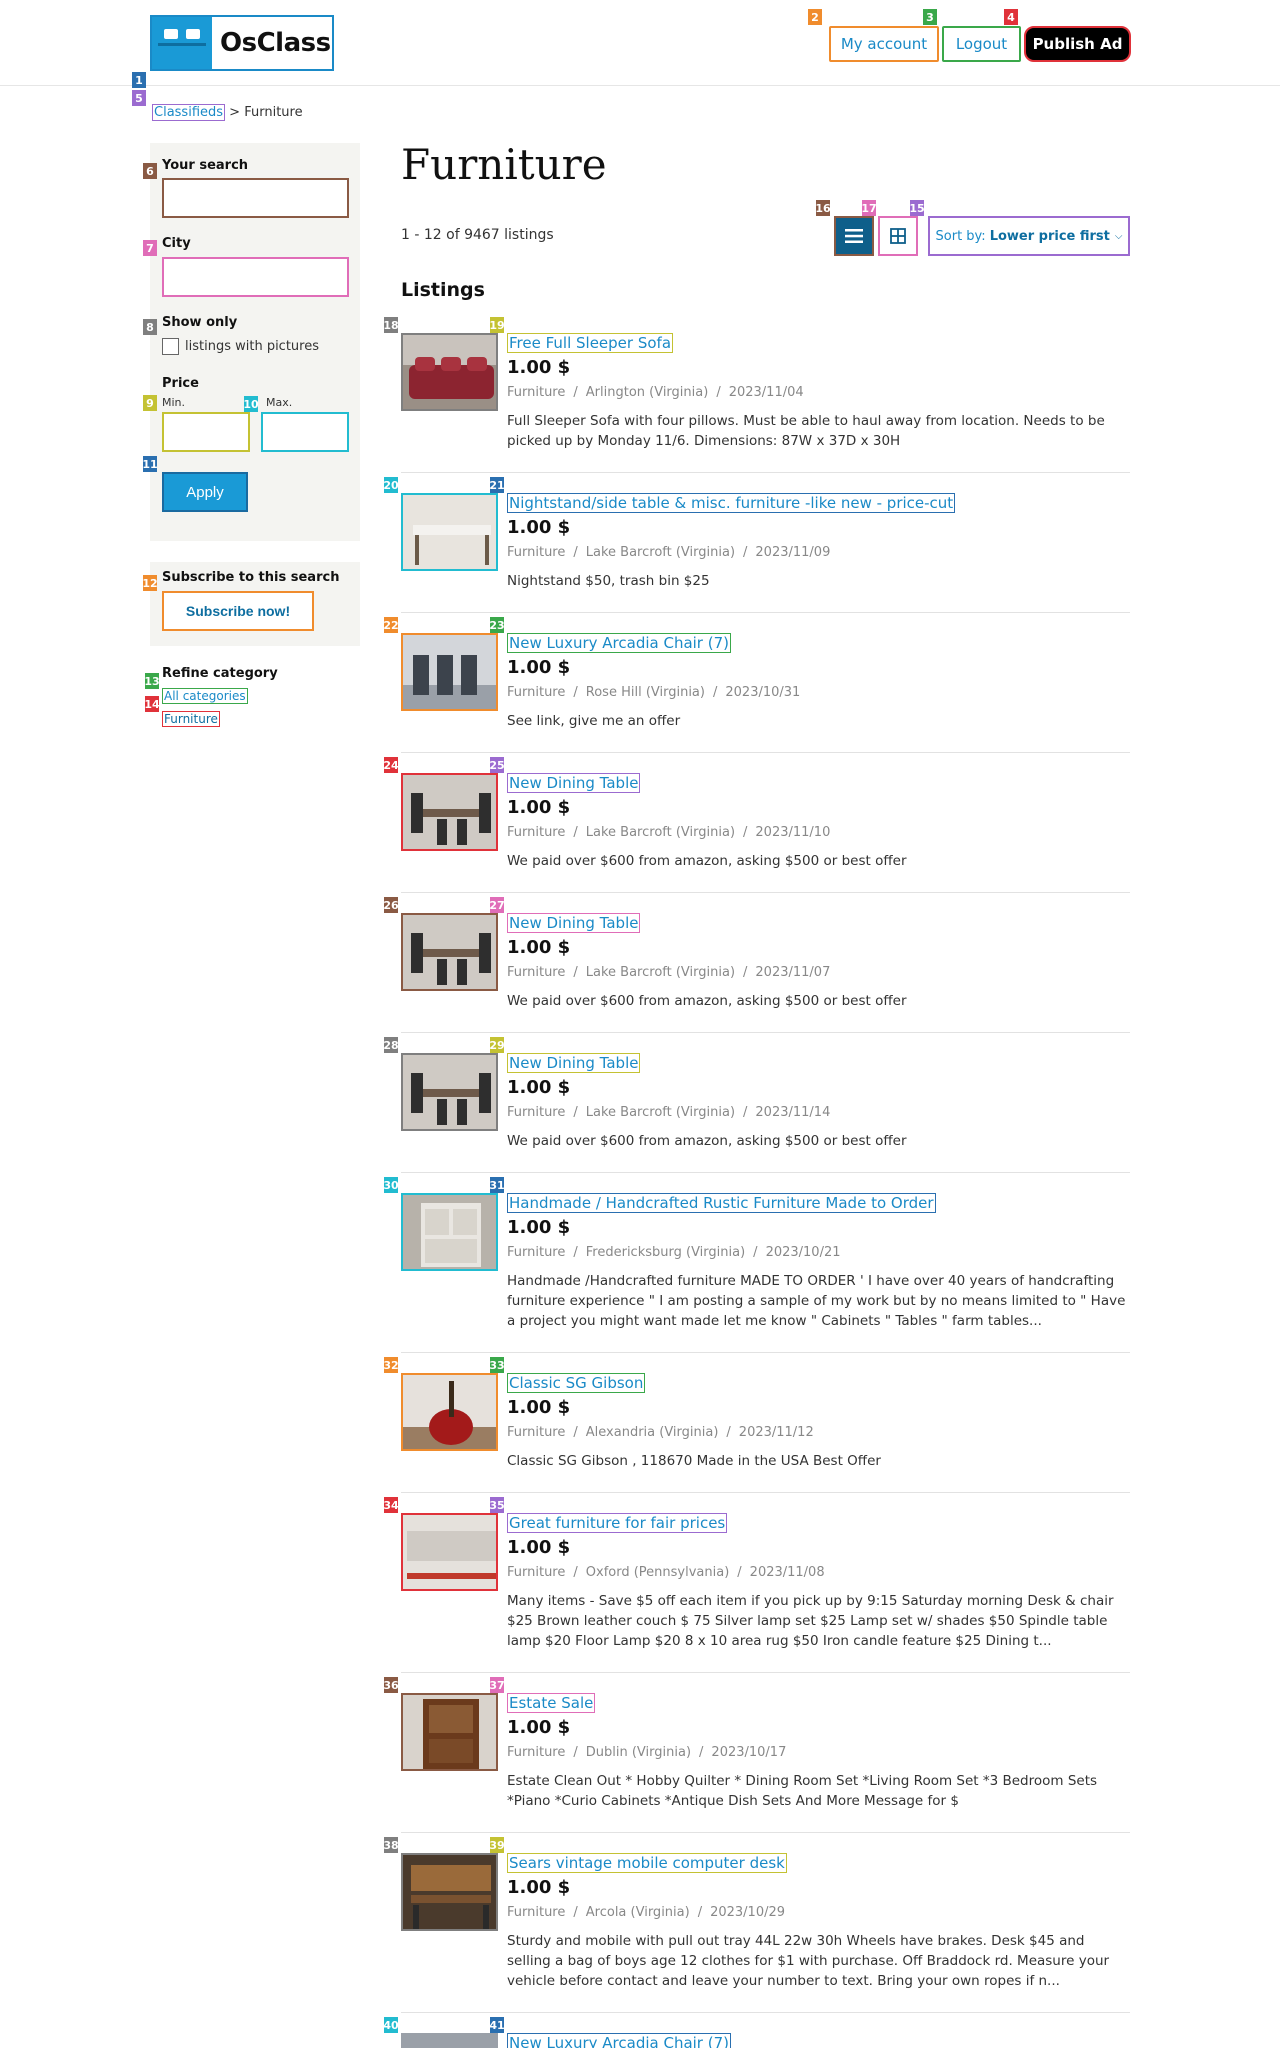  I want to click on logo-text: OsClass, so click(275, 43).